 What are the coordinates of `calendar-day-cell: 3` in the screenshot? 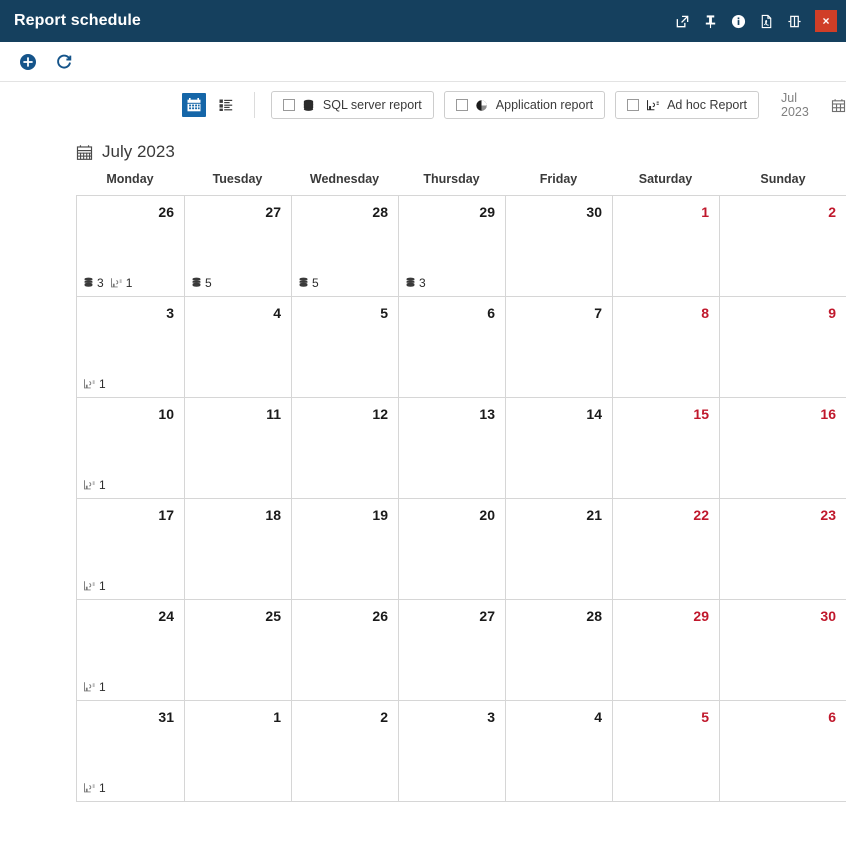 It's located at (452, 751).